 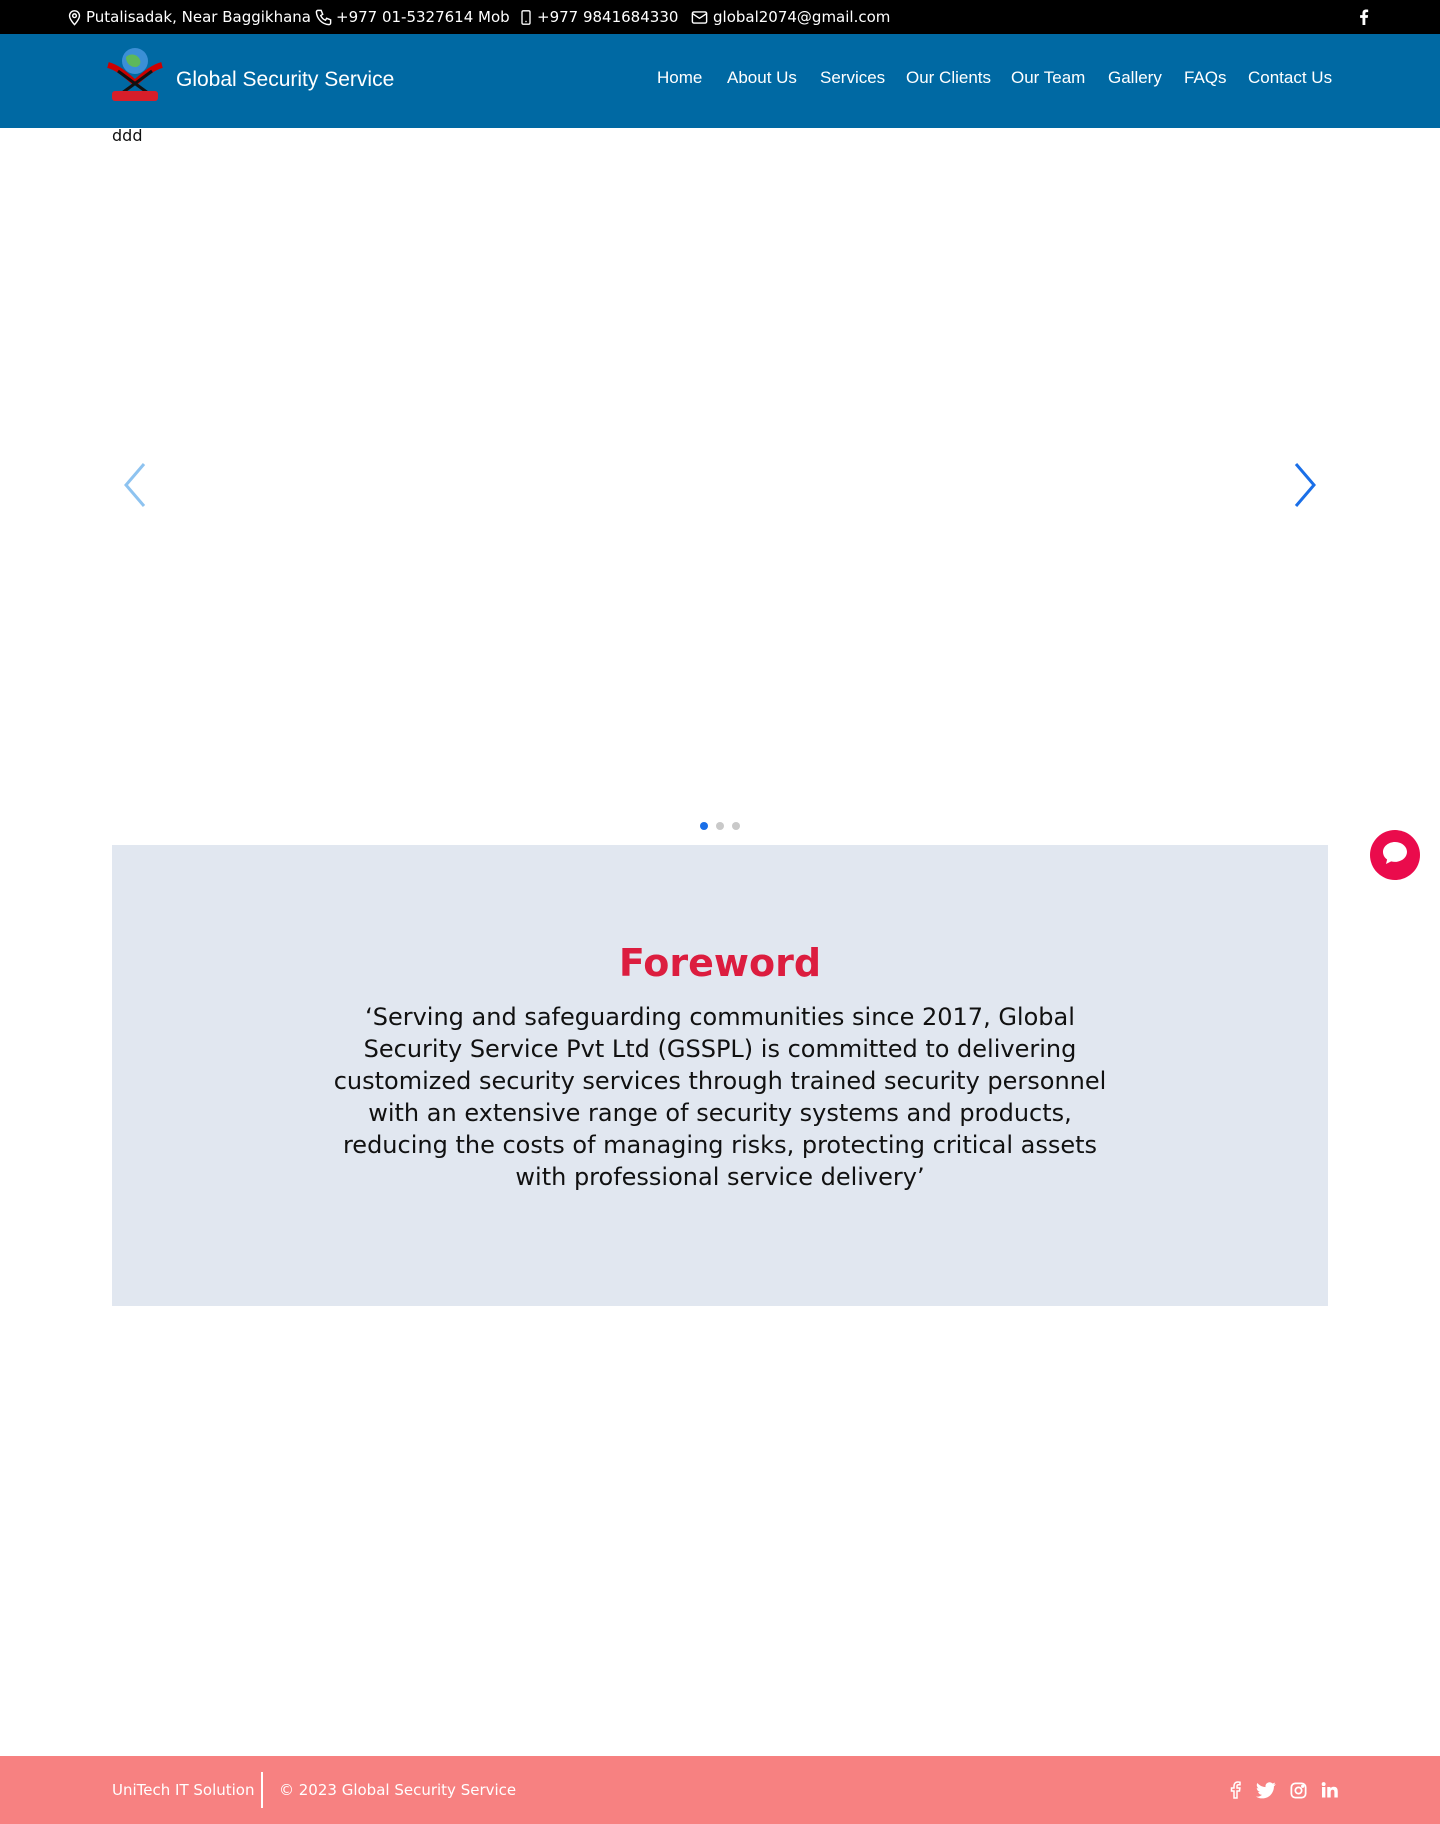 I want to click on chat-button, so click(x=1395, y=855).